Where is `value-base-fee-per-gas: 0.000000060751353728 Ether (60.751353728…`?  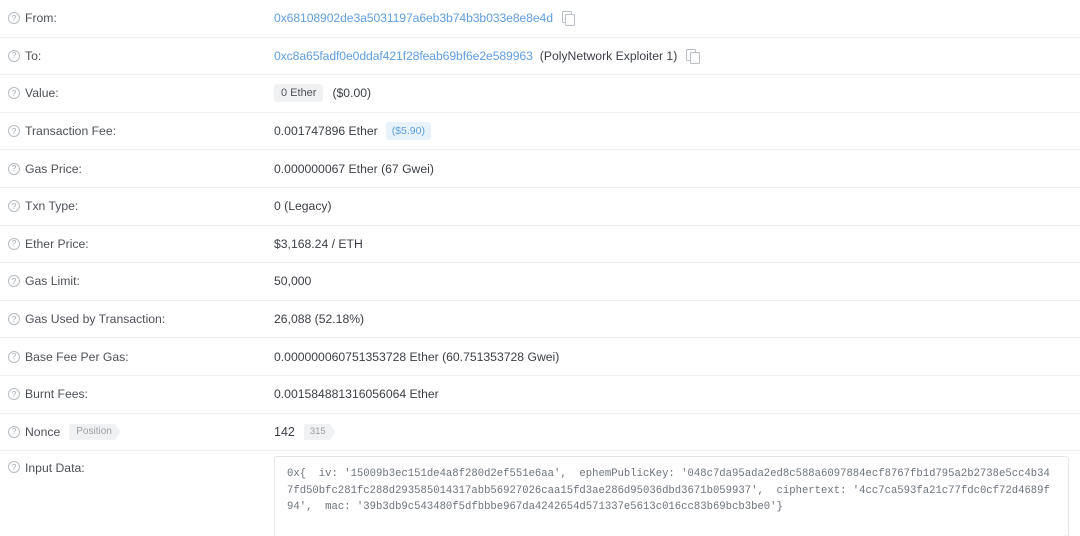
value-base-fee-per-gas: 0.000000060751353728 Ether (60.751353728… is located at coordinates (417, 356).